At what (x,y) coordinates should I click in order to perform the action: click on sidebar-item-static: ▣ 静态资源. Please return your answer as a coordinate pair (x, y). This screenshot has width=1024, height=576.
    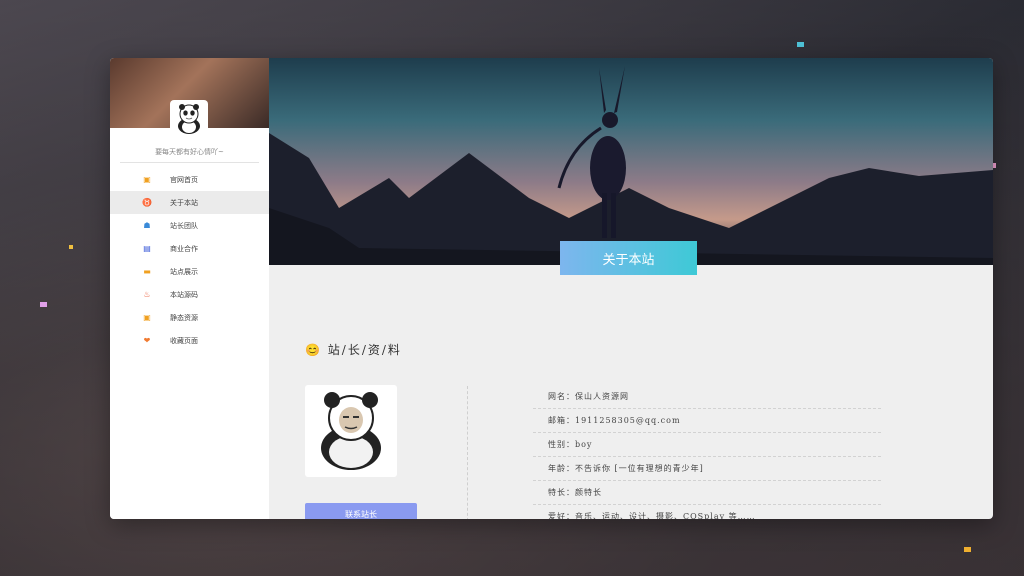
    Looking at the image, I should click on (189, 317).